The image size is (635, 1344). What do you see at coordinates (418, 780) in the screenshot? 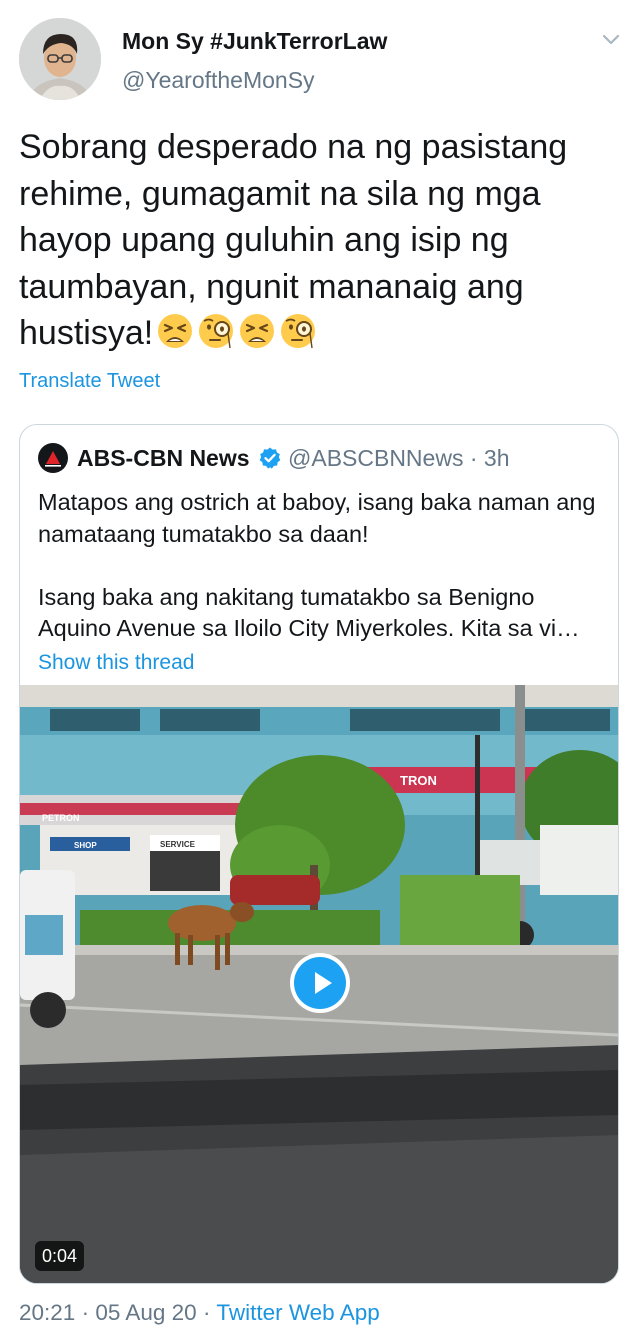
I see `petron-roof-sign: TRON` at bounding box center [418, 780].